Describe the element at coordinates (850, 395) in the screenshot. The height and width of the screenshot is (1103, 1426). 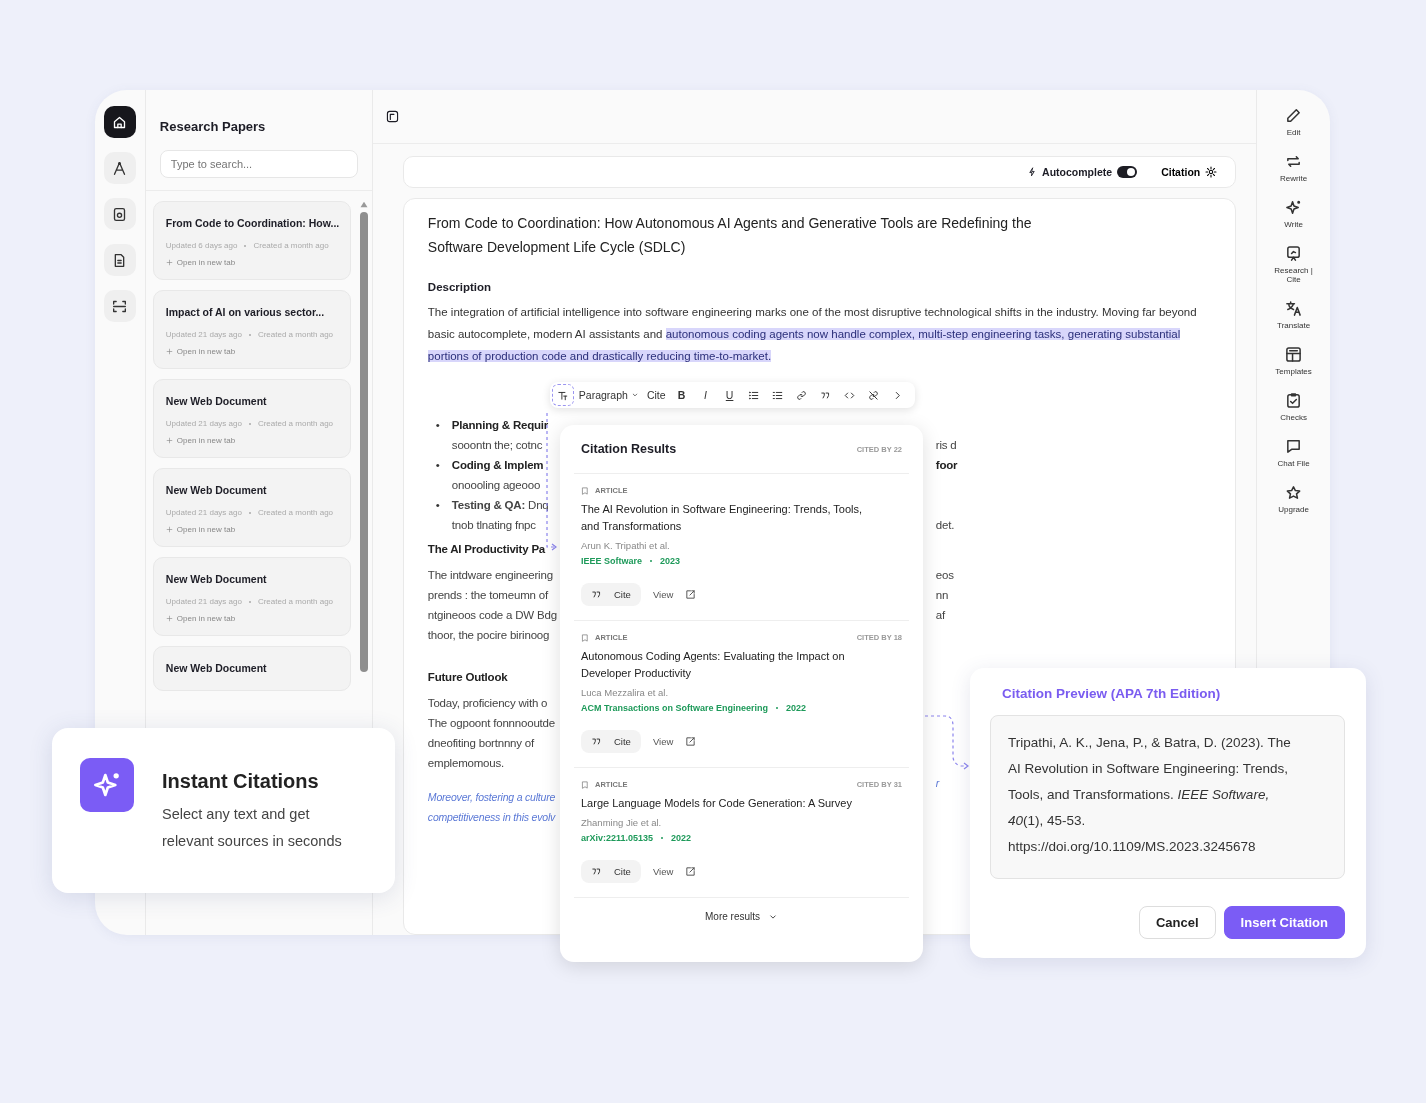
I see `code-icon` at that location.